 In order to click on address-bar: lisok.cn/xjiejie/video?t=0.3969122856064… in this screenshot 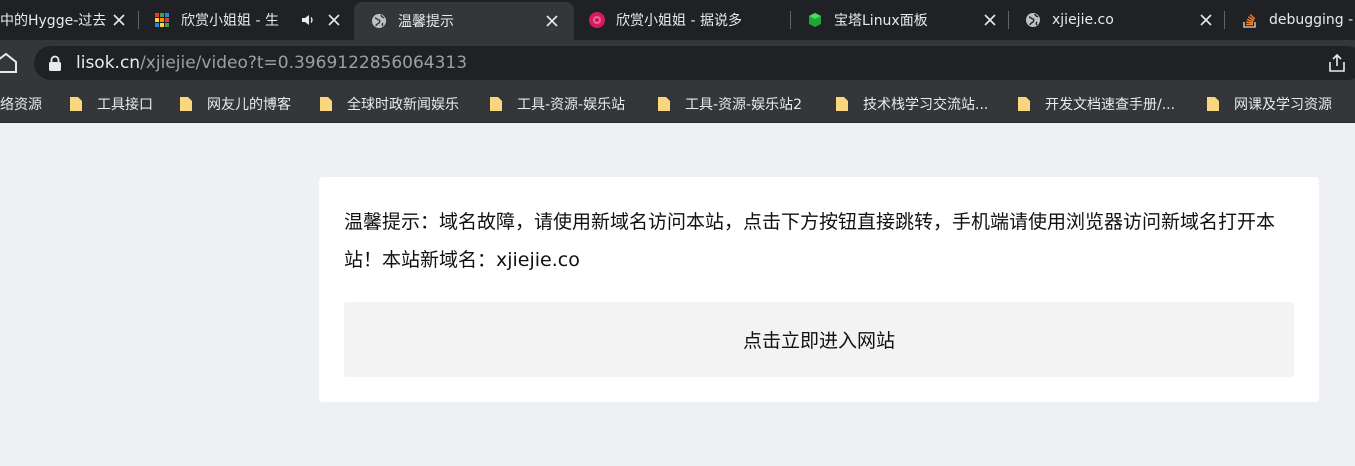, I will do `click(694, 63)`.